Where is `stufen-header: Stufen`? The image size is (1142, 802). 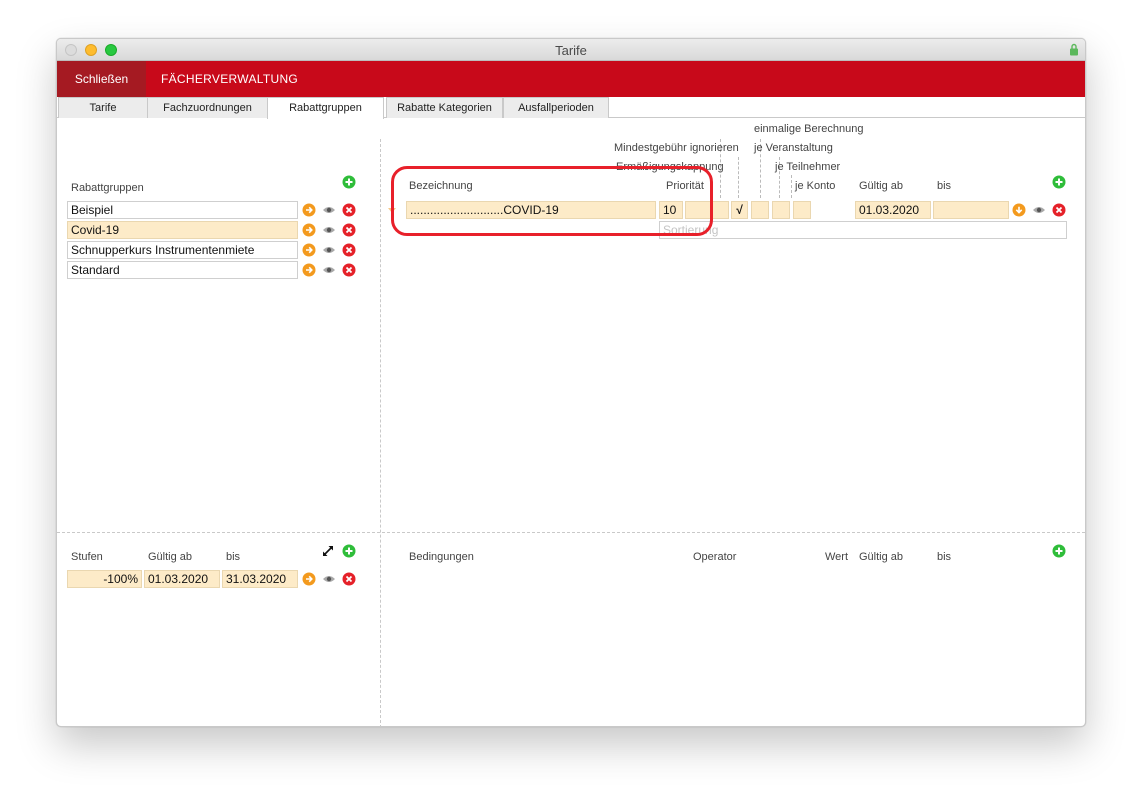
stufen-header: Stufen is located at coordinates (87, 557).